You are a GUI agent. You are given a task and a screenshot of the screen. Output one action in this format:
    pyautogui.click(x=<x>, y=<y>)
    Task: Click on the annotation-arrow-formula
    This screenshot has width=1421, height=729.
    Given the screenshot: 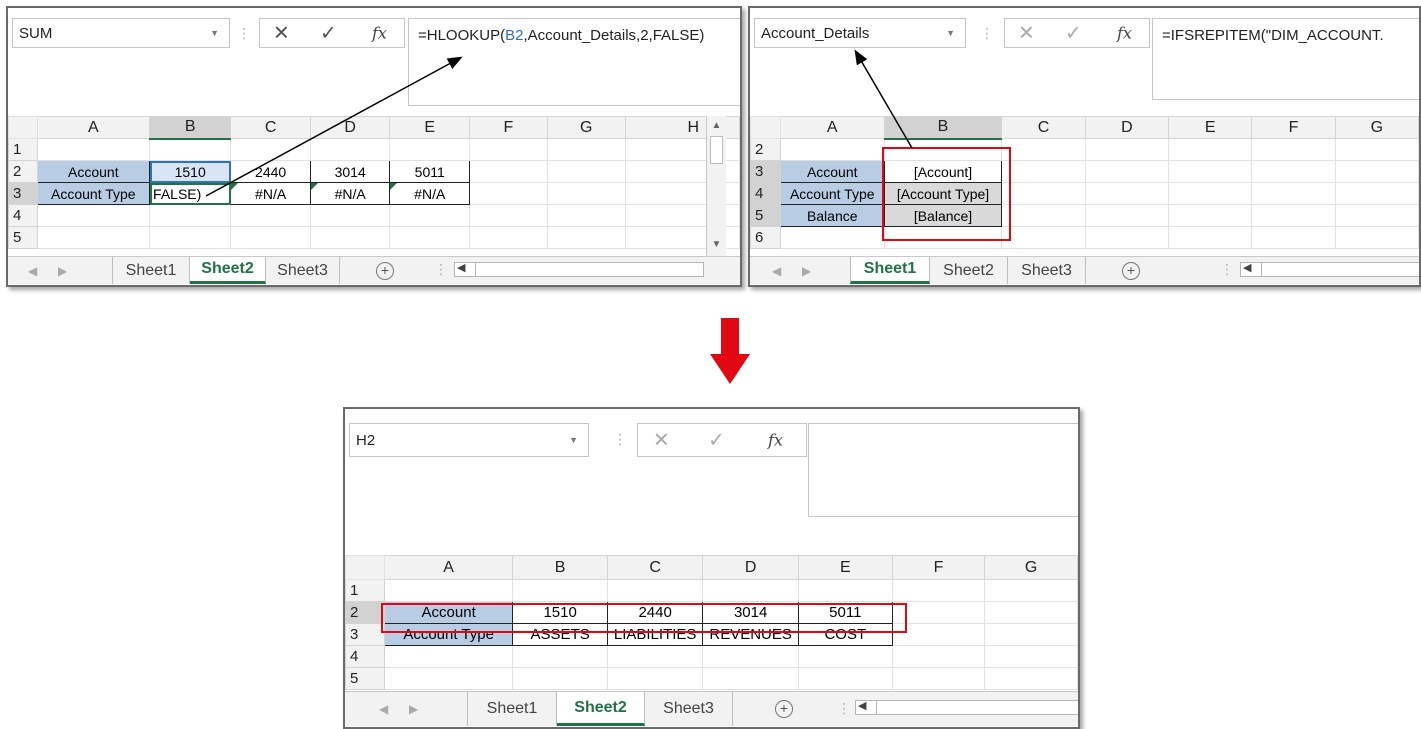 What is the action you would take?
    pyautogui.click(x=334, y=126)
    